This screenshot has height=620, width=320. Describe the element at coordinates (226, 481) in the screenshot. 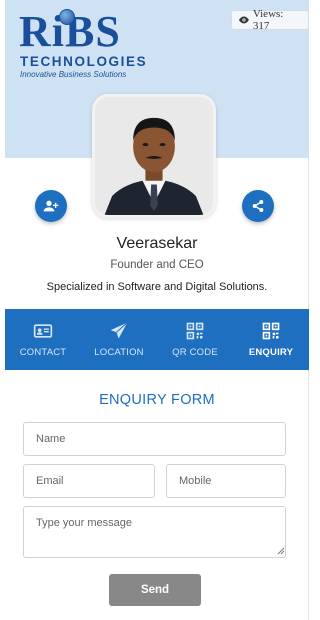

I see `mobile-field` at that location.